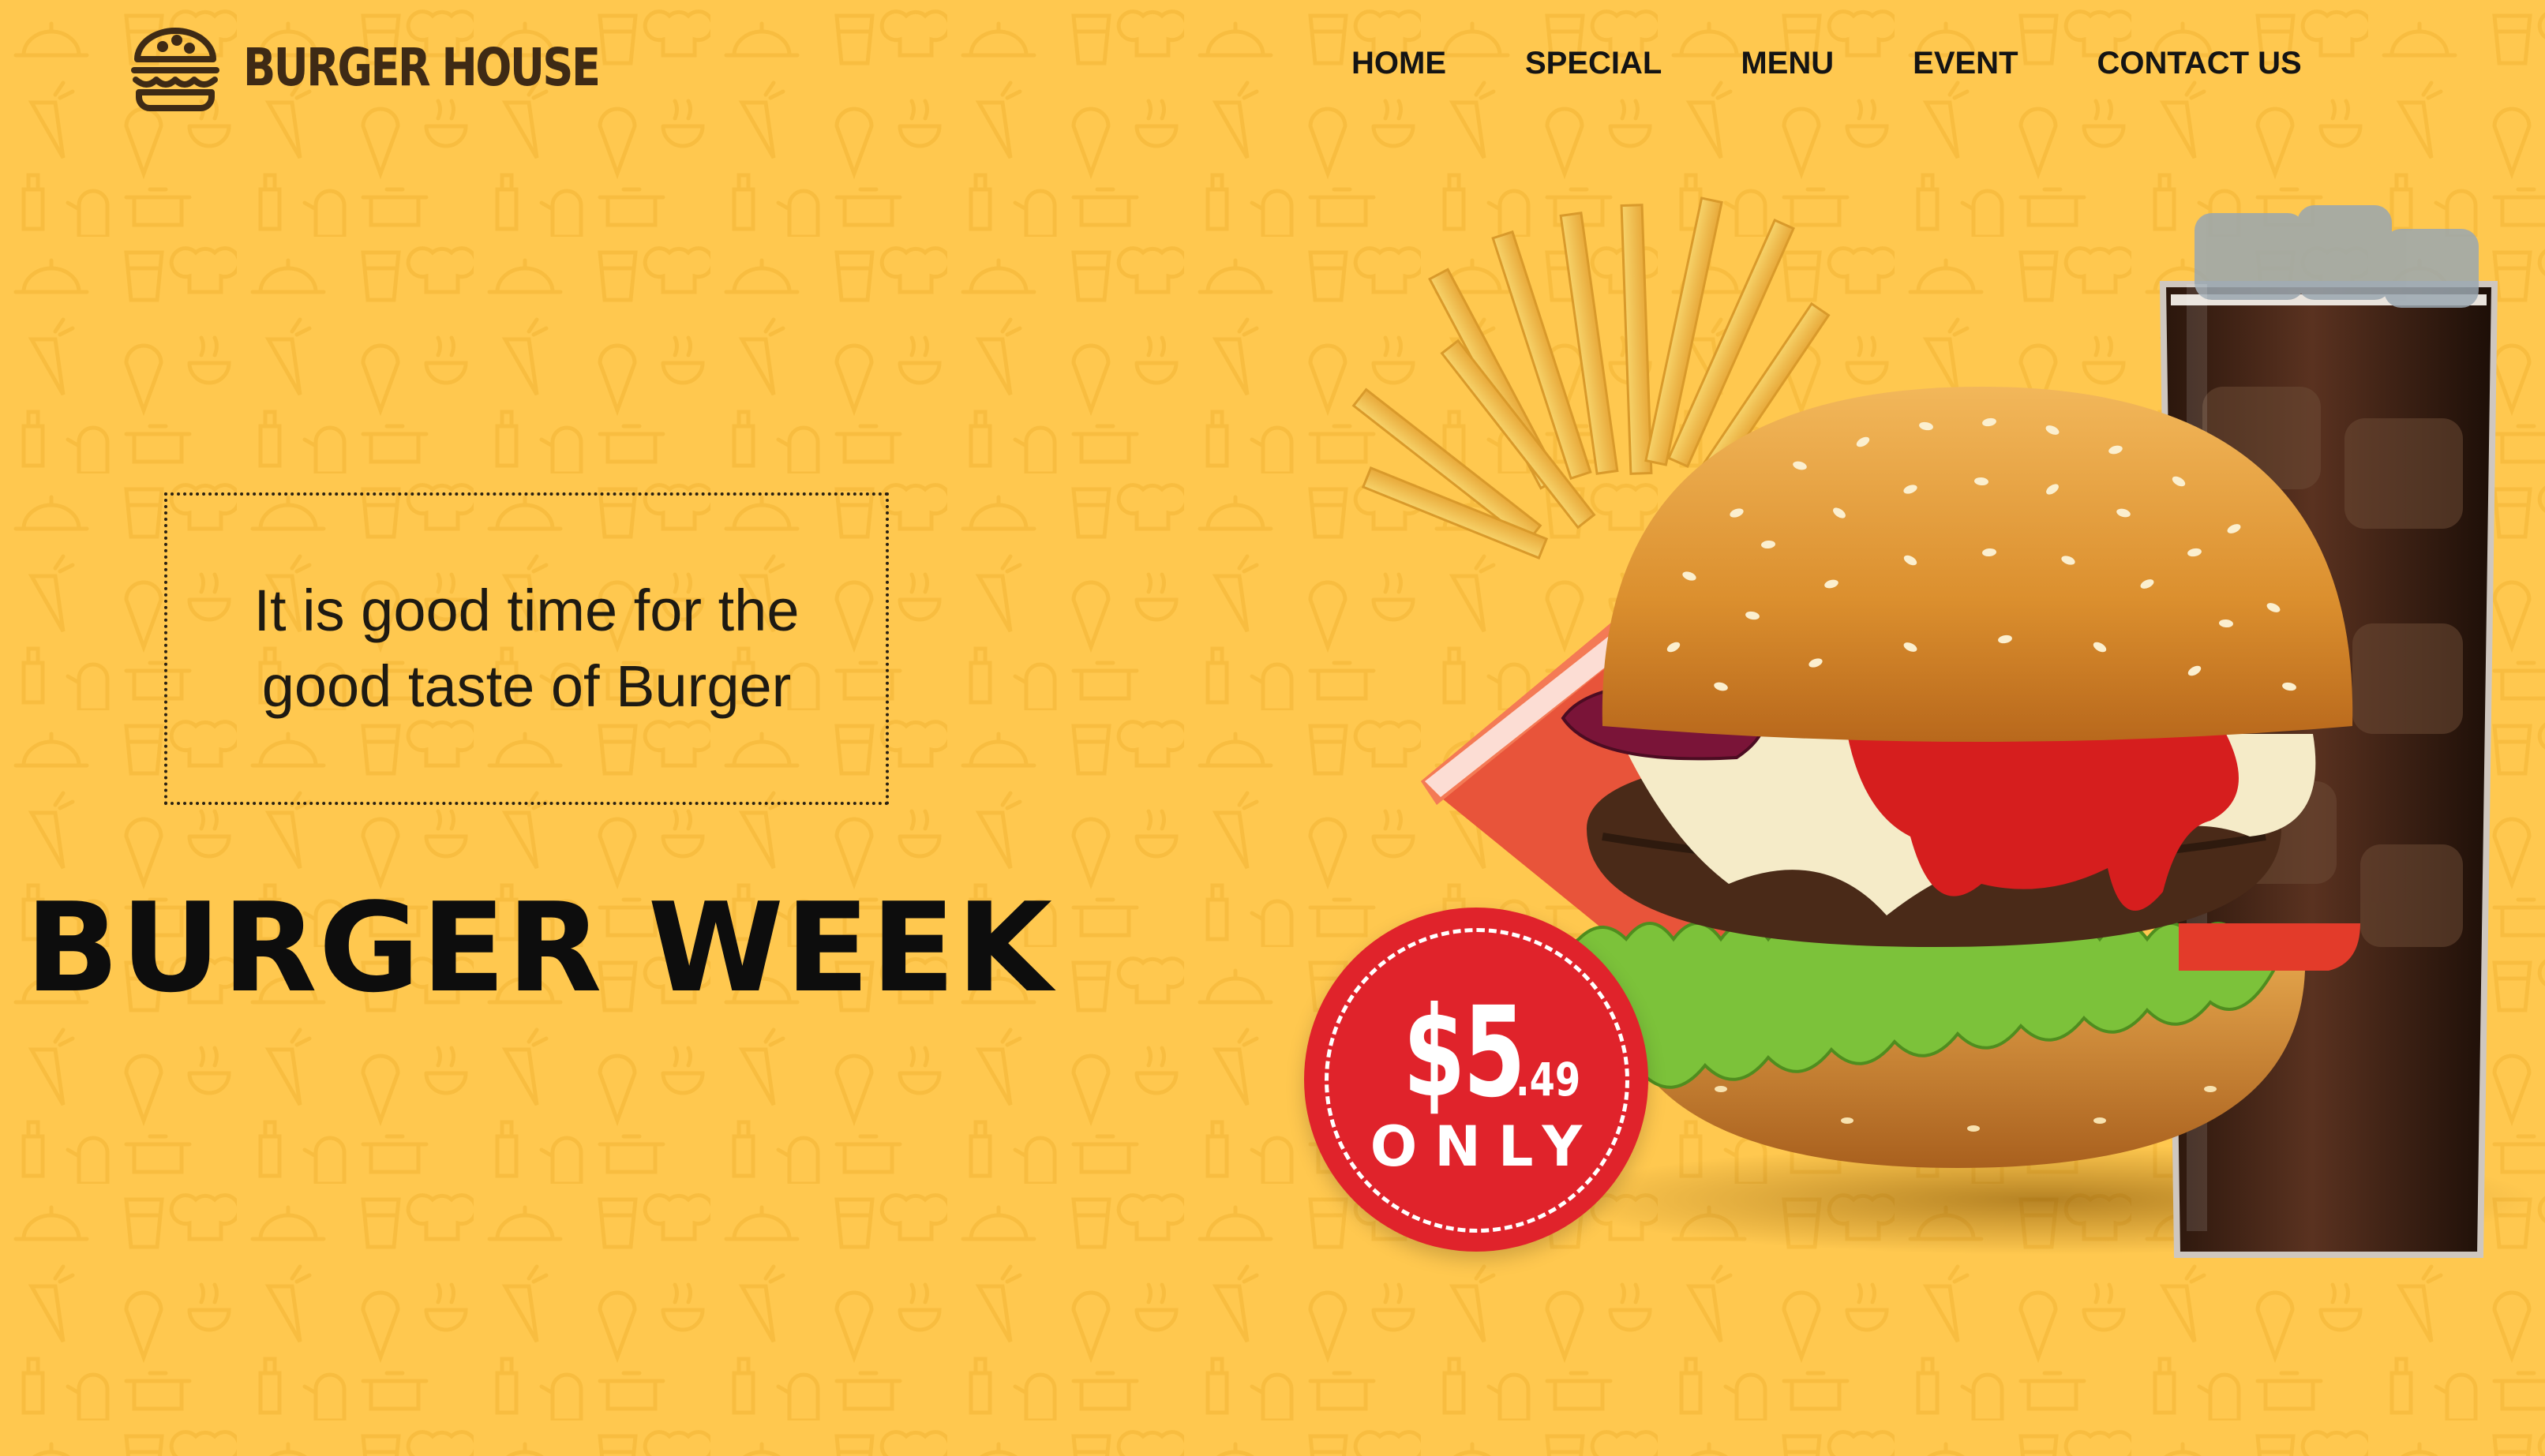 Image resolution: width=2545 pixels, height=1456 pixels. I want to click on price-badge: $5.49 ONLY, so click(1476, 1080).